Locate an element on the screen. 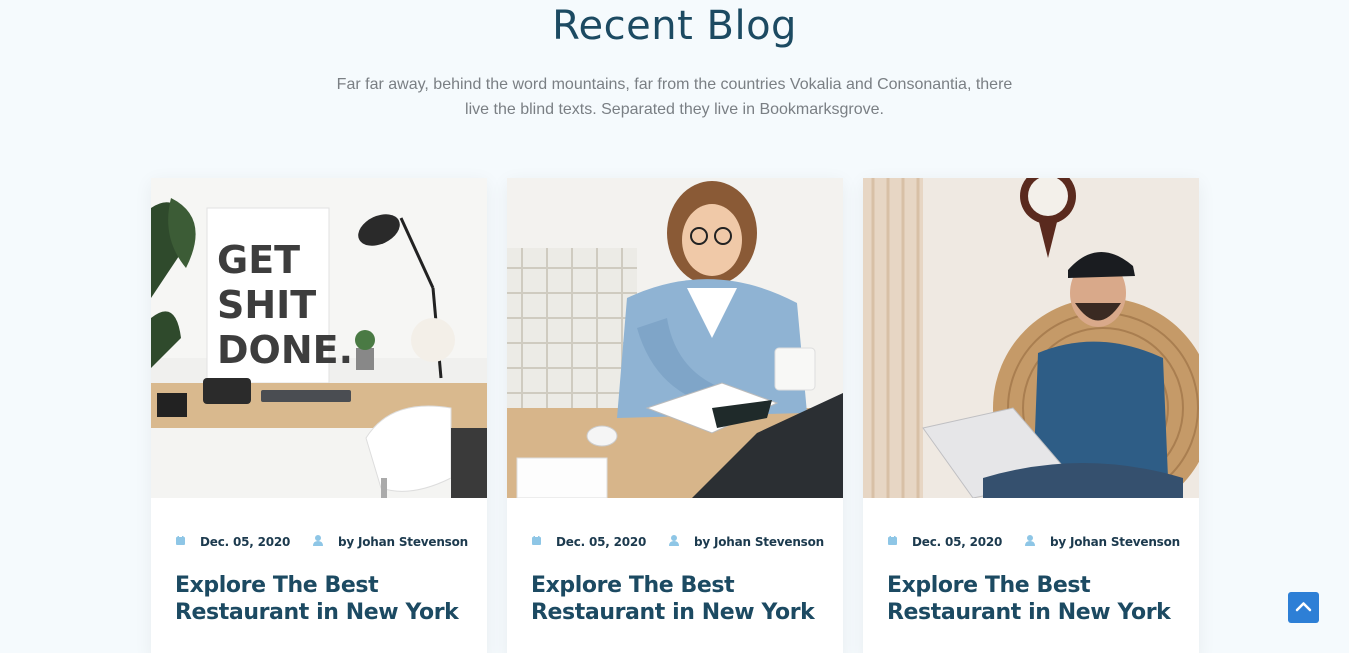  desk-workspace-photo: GET SHIT DONE. is located at coordinates (319, 338).